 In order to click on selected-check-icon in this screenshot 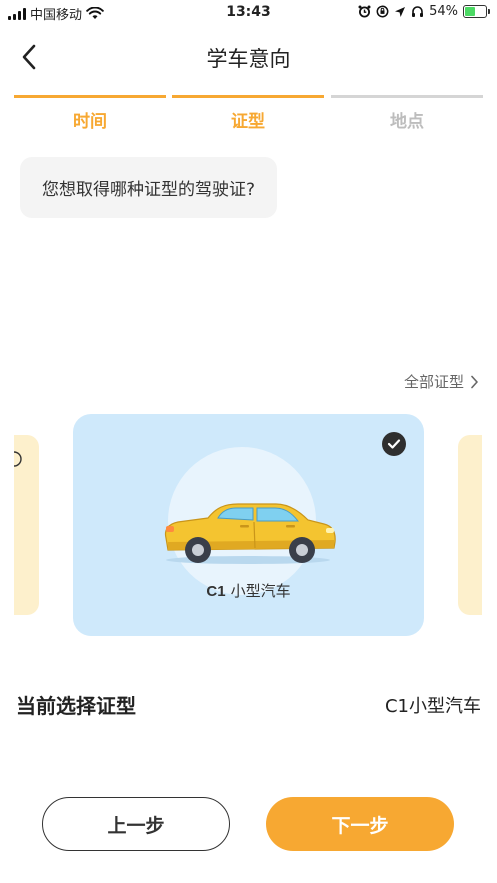, I will do `click(394, 444)`.